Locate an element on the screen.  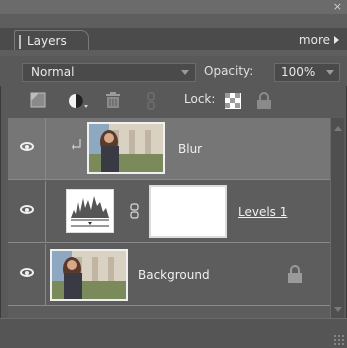
visibility-toggle-blur is located at coordinates (27, 149).